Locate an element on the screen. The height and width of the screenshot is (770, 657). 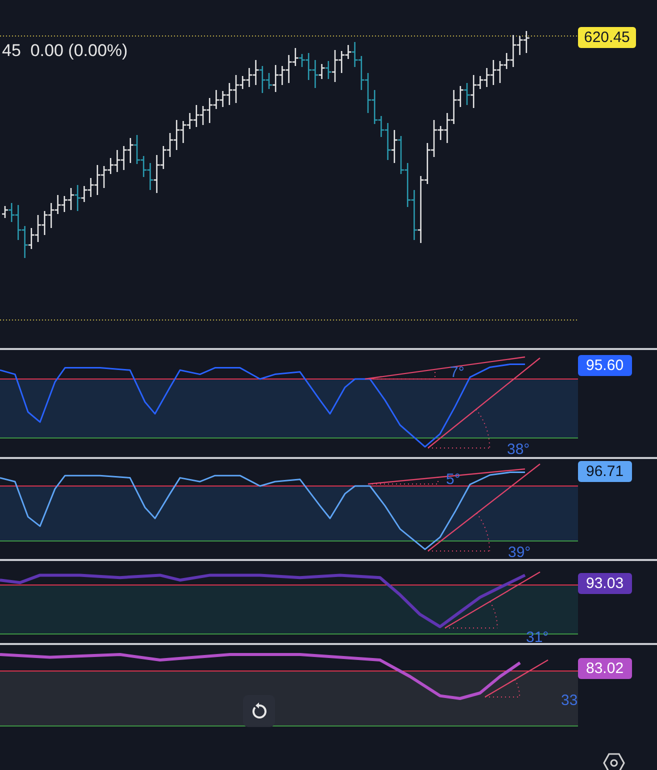
angle-label: 38° is located at coordinates (518, 449).